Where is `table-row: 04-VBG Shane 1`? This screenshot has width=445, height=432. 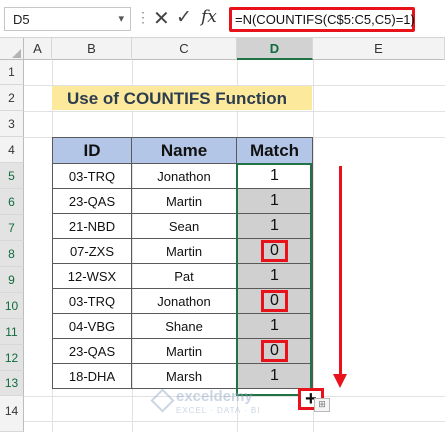 table-row: 04-VBG Shane 1 is located at coordinates (182, 326).